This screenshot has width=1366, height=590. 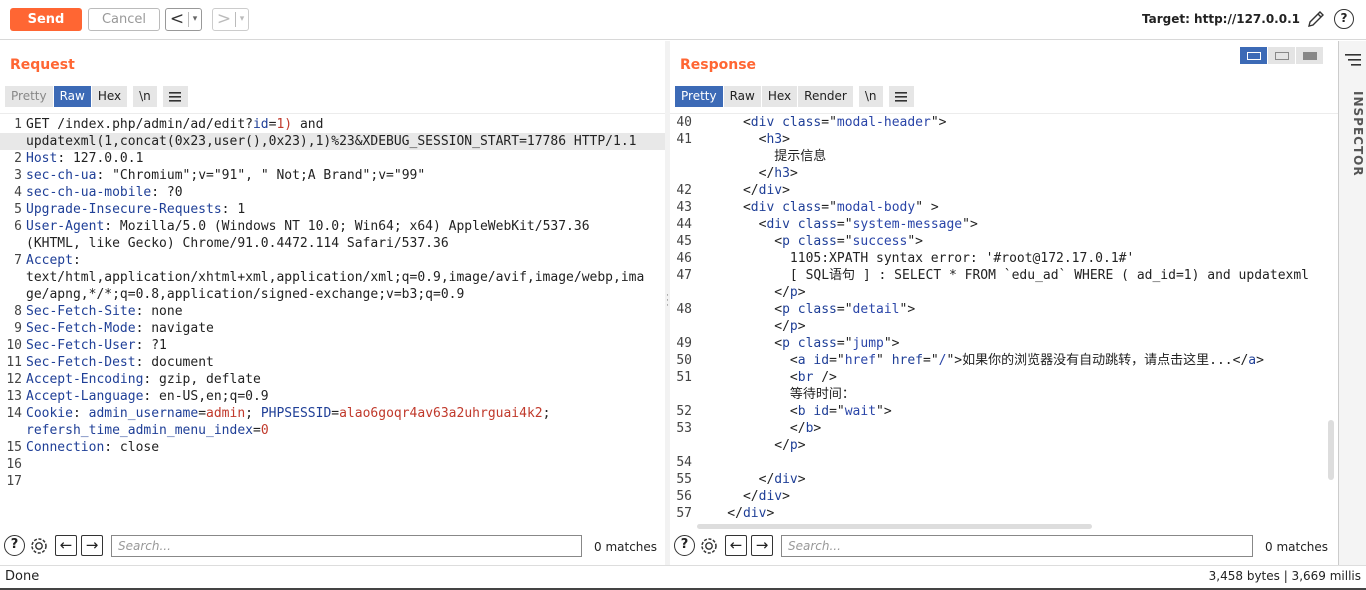 I want to click on line-code: Accept-Encoding: gzip, deflate, so click(x=143, y=379).